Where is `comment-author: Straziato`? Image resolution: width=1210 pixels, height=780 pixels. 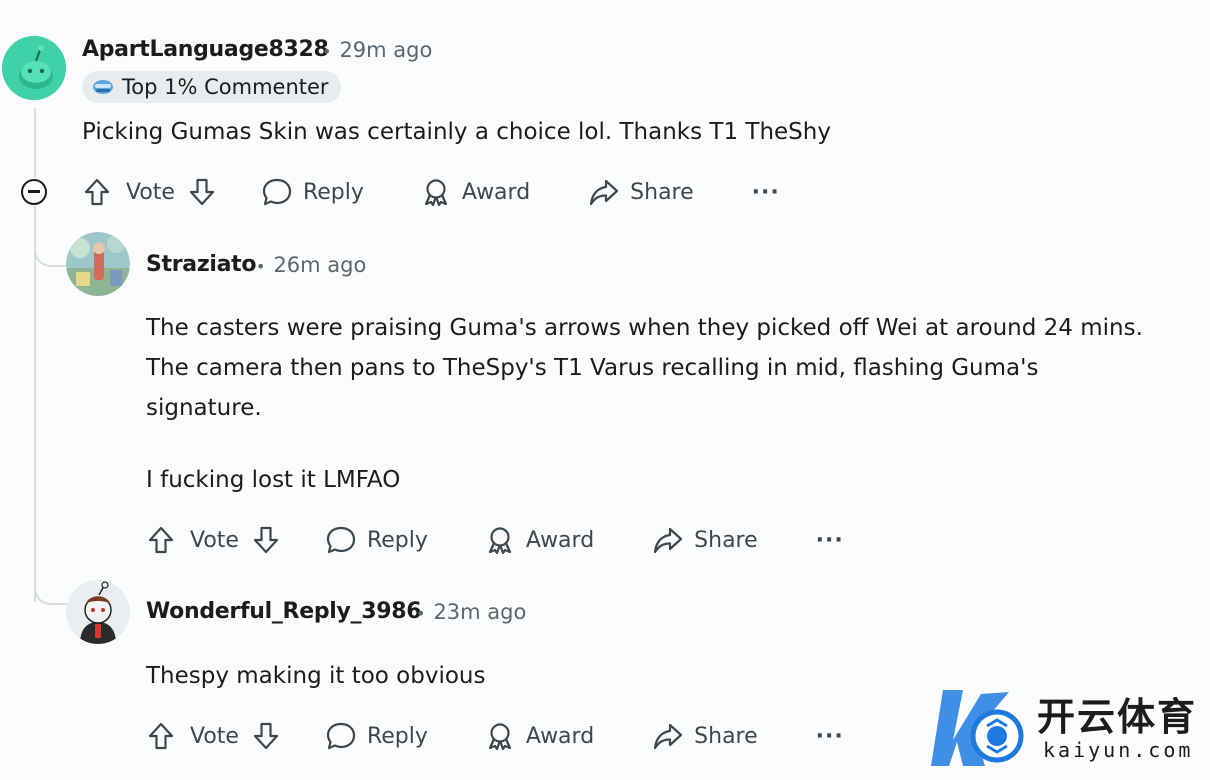
comment-author: Straziato is located at coordinates (201, 264).